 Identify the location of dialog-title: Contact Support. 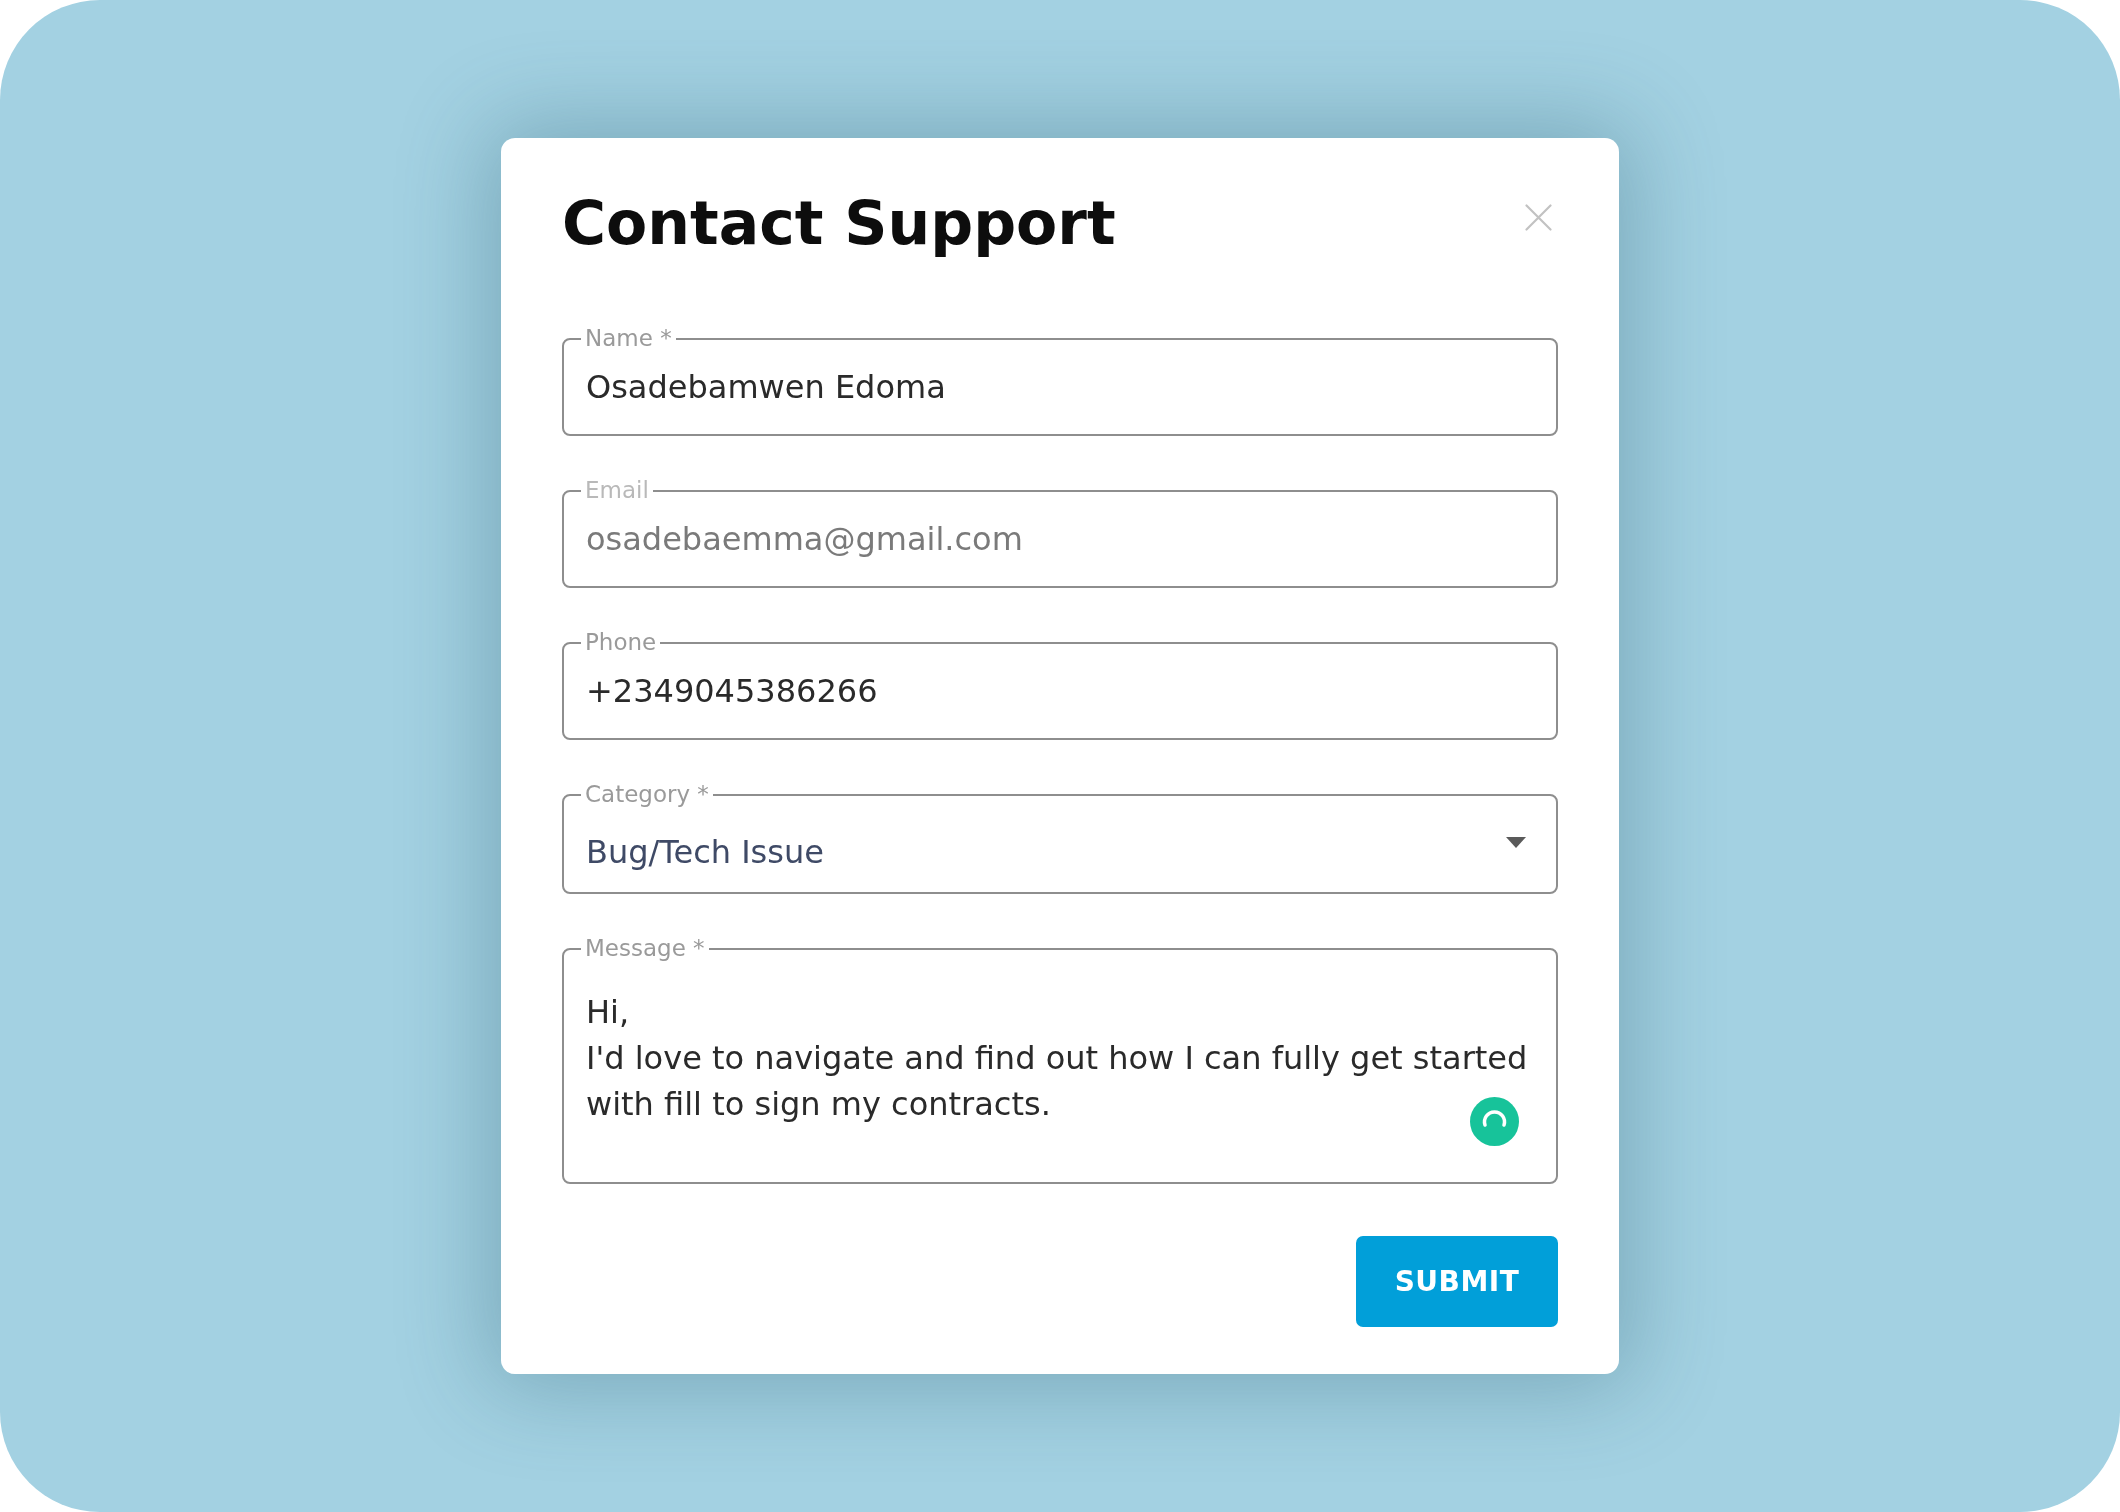
(839, 223).